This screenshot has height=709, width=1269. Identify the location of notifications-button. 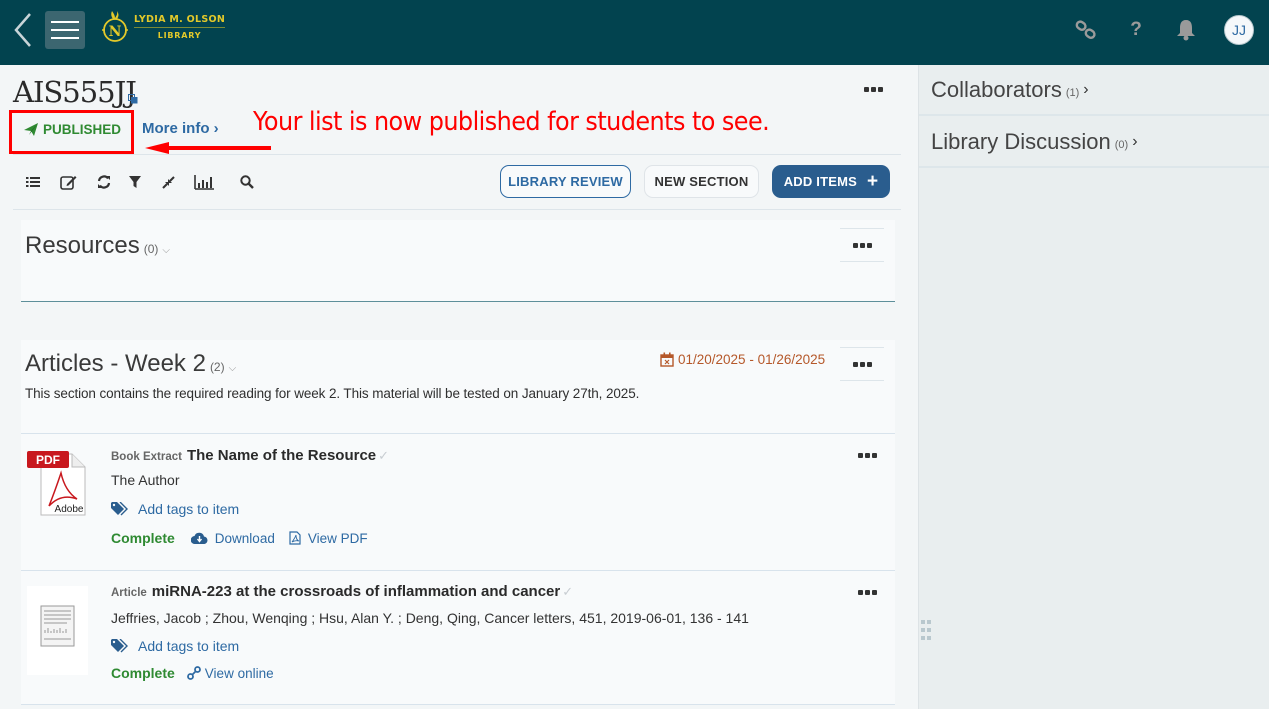
(1186, 30).